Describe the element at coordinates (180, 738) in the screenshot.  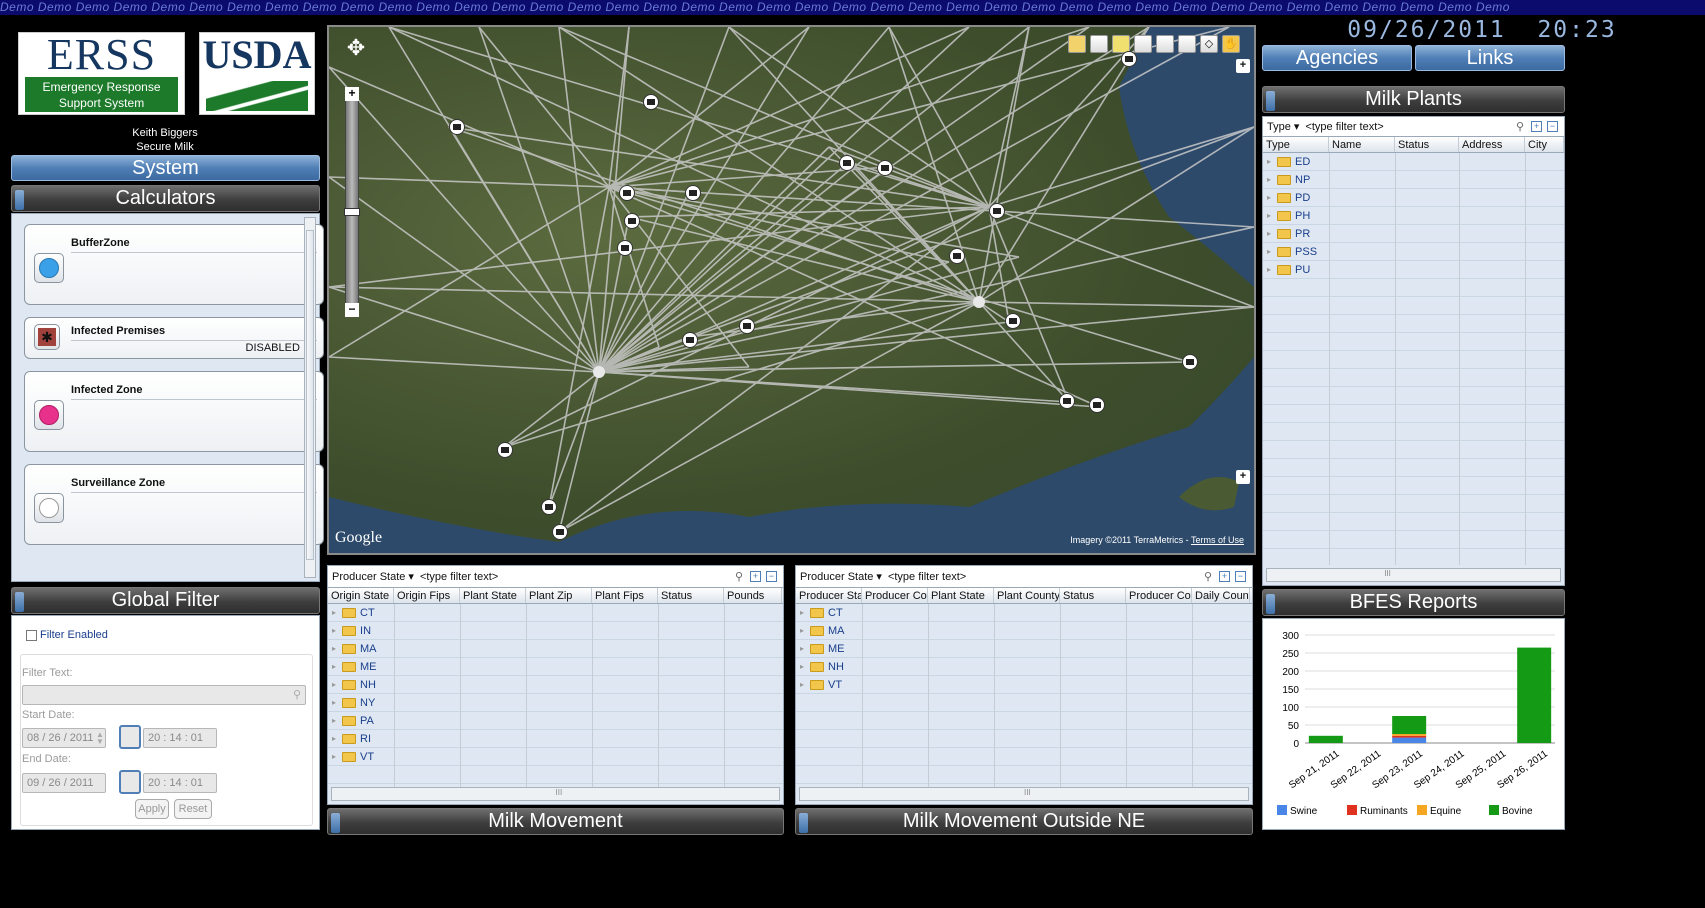
I see `start-time-input: 20 : 14 : 01` at that location.